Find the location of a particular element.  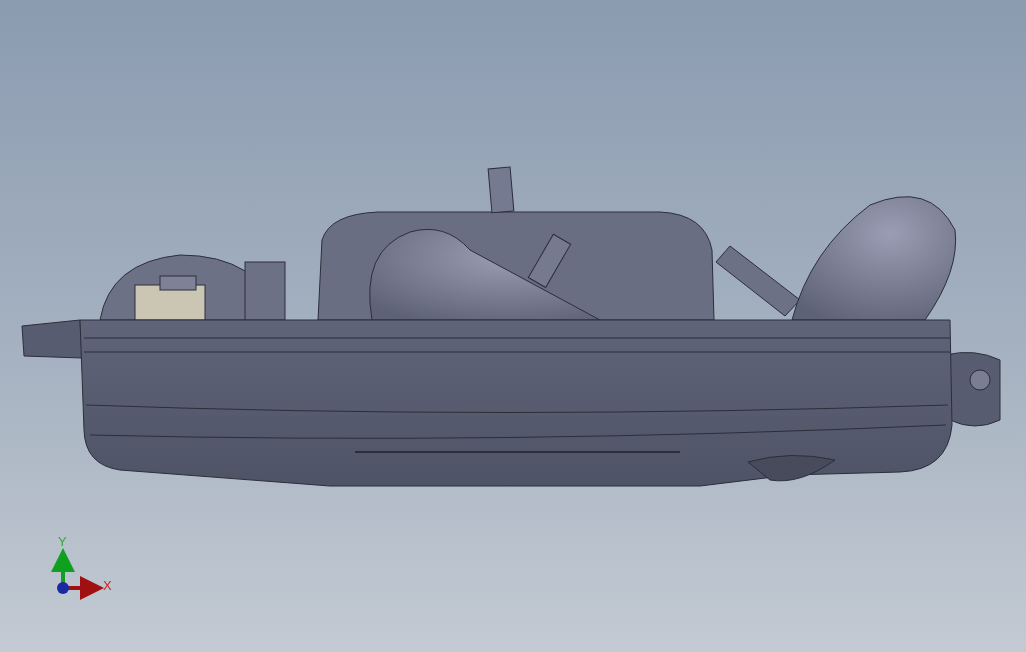

axis-label: Y is located at coordinates (62, 541).